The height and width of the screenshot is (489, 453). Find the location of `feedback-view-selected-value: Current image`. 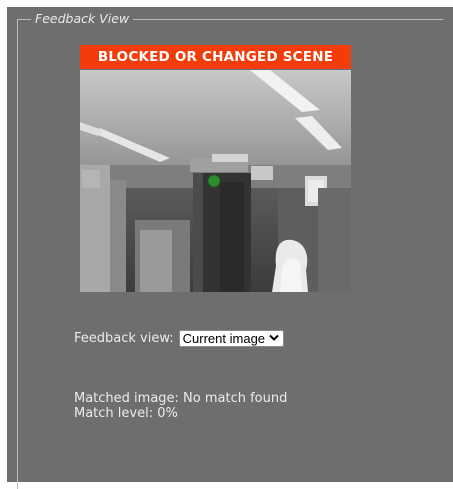

feedback-view-selected-value: Current image is located at coordinates (224, 338).